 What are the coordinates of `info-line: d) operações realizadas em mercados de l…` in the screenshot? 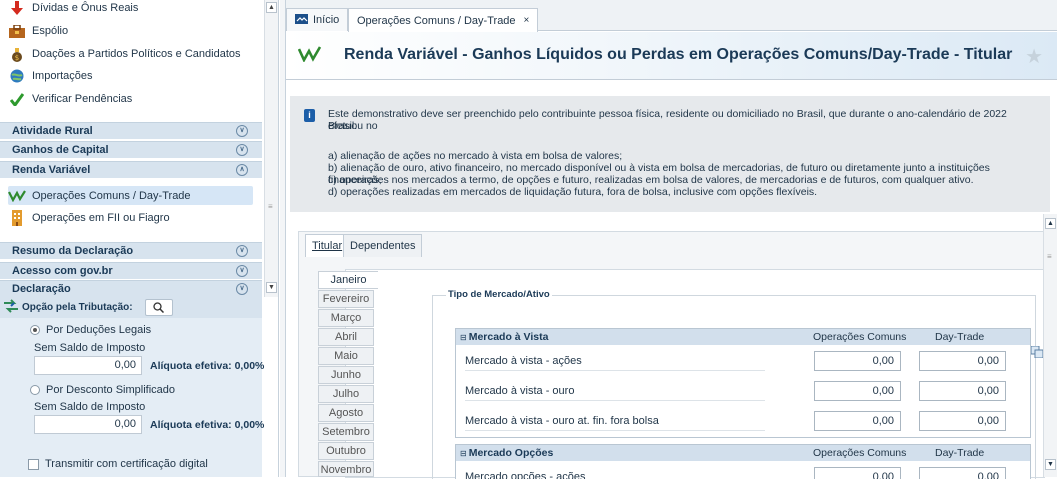 It's located at (573, 192).